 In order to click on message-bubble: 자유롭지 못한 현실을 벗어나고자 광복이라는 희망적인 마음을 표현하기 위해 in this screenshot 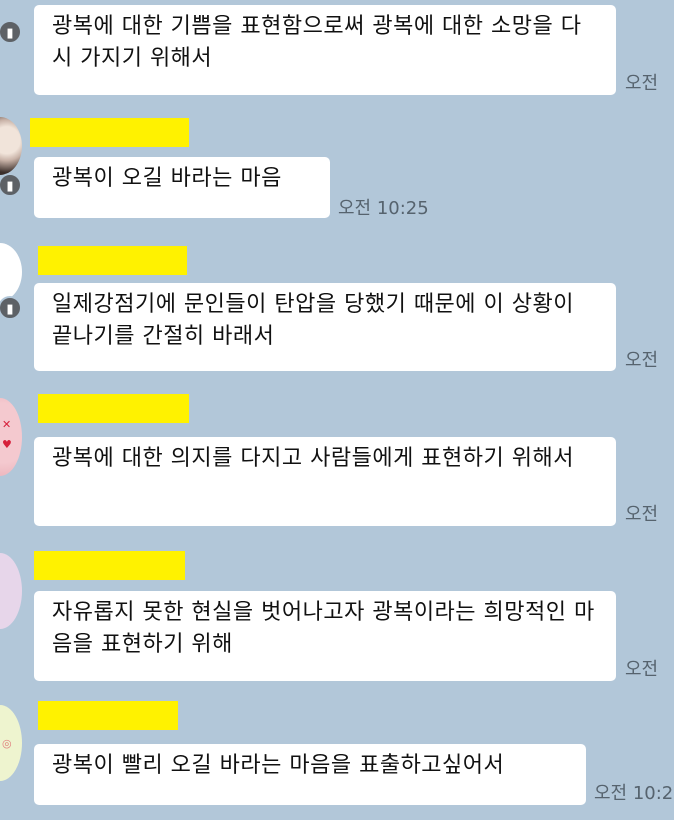, I will do `click(325, 636)`.